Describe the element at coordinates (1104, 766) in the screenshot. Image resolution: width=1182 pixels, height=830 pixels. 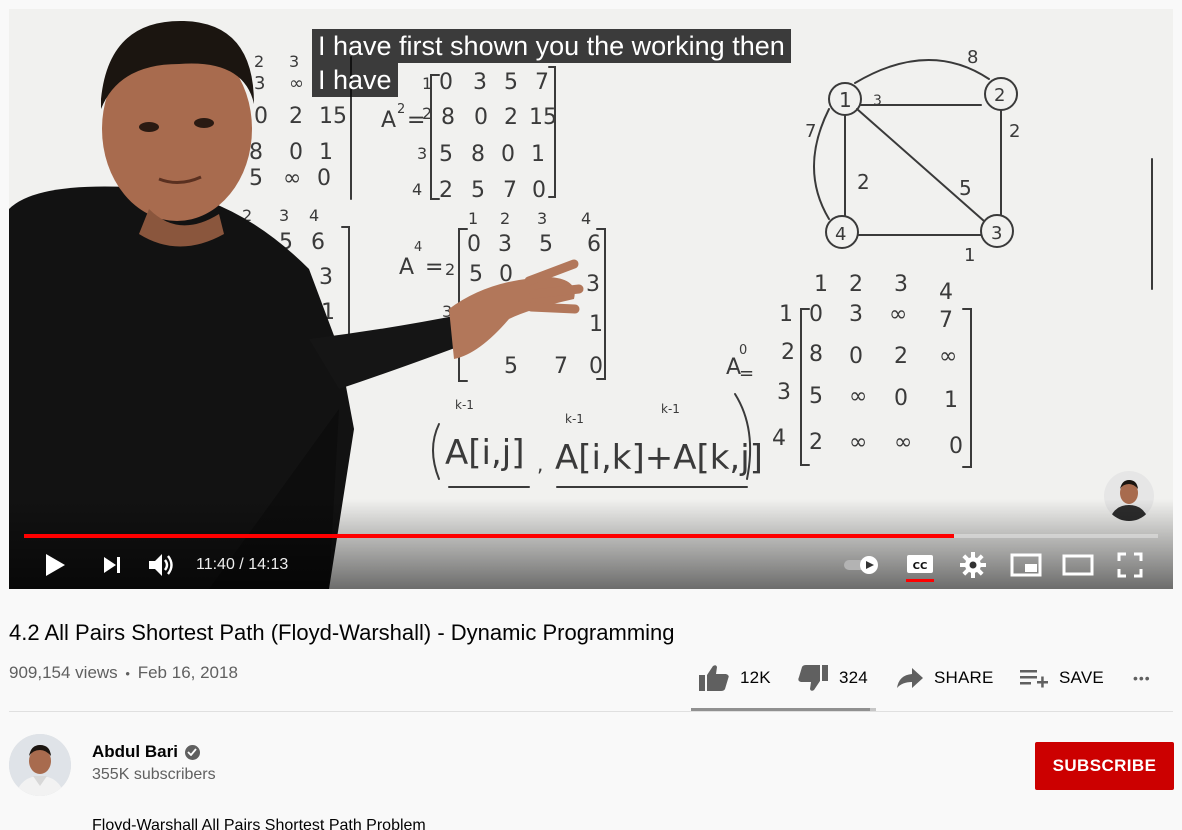
I see `subscribe-button: SUBSCRIBE` at that location.